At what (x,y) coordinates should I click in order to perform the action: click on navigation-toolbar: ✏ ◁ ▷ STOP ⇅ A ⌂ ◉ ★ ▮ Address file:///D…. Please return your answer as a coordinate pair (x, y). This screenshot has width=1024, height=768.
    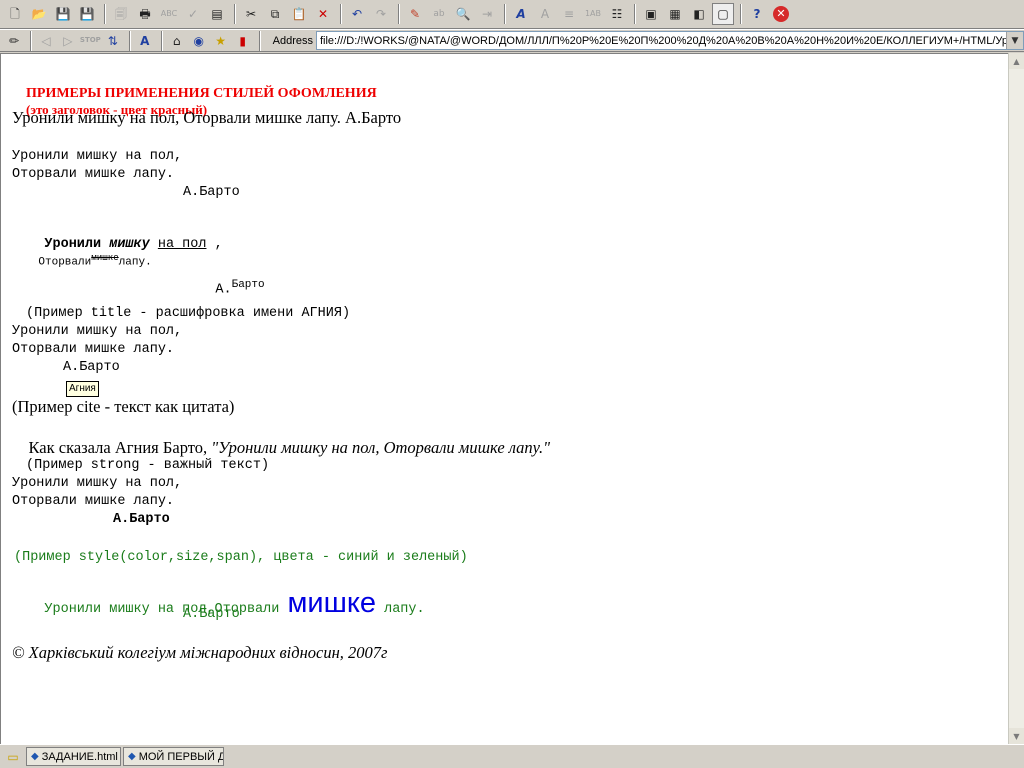
    Looking at the image, I should click on (512, 40).